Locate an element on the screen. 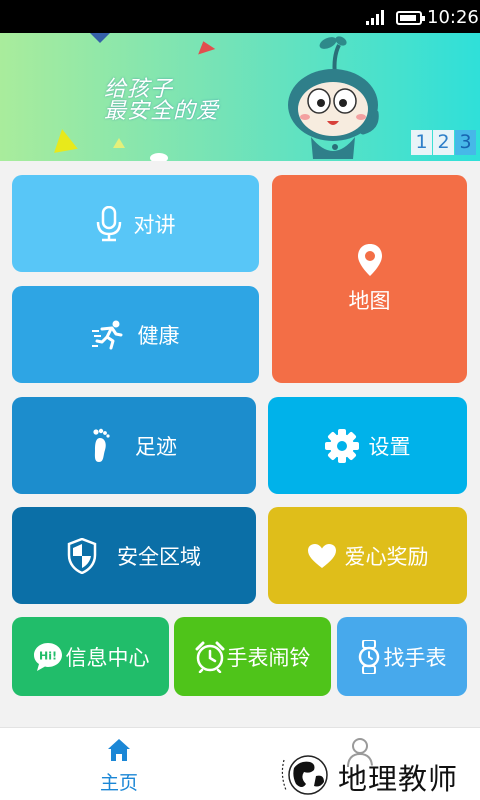 This screenshot has width=480, height=800. health-label: 健康 is located at coordinates (158, 335).